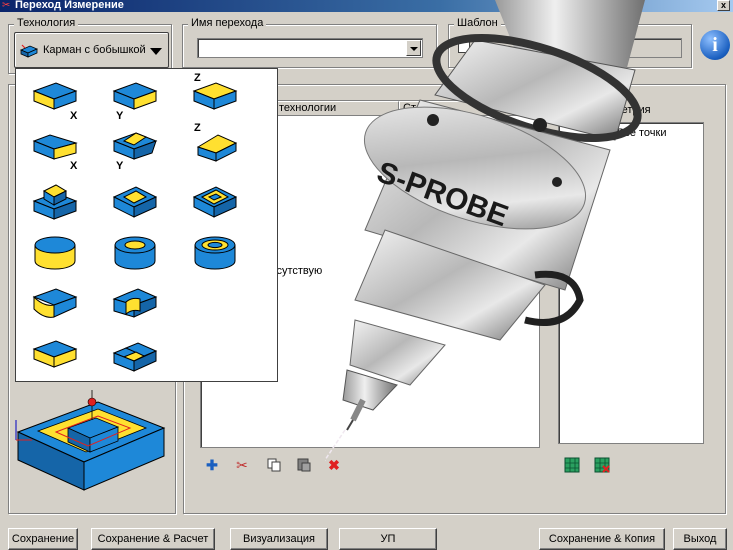 The width and height of the screenshot is (733, 550). What do you see at coordinates (217, 253) in the screenshot?
I see `round-groove-icon` at bounding box center [217, 253].